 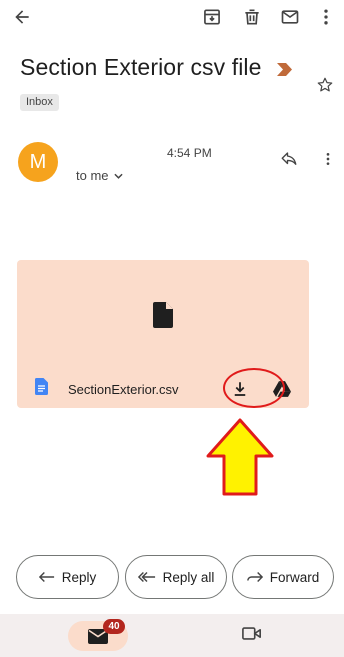 I want to click on bottom-navigation: 40, so click(x=172, y=635).